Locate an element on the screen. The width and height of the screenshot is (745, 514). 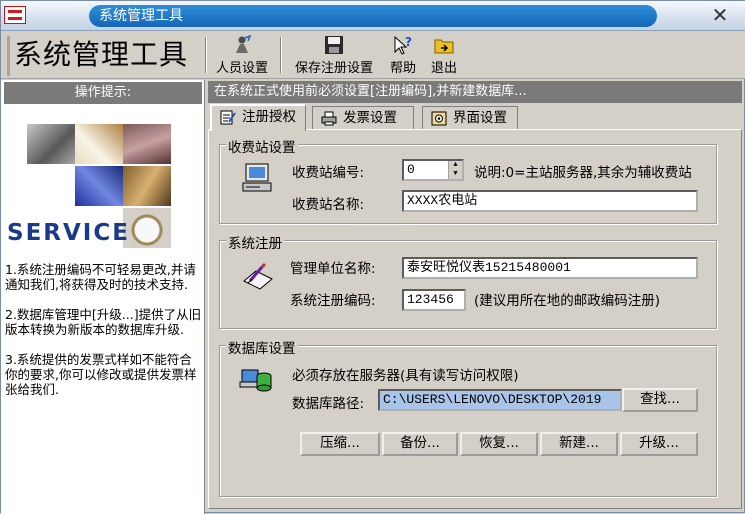
database-path-field: C:\USERS\LENOVO\DESKTOP\2019 is located at coordinates (500, 400).